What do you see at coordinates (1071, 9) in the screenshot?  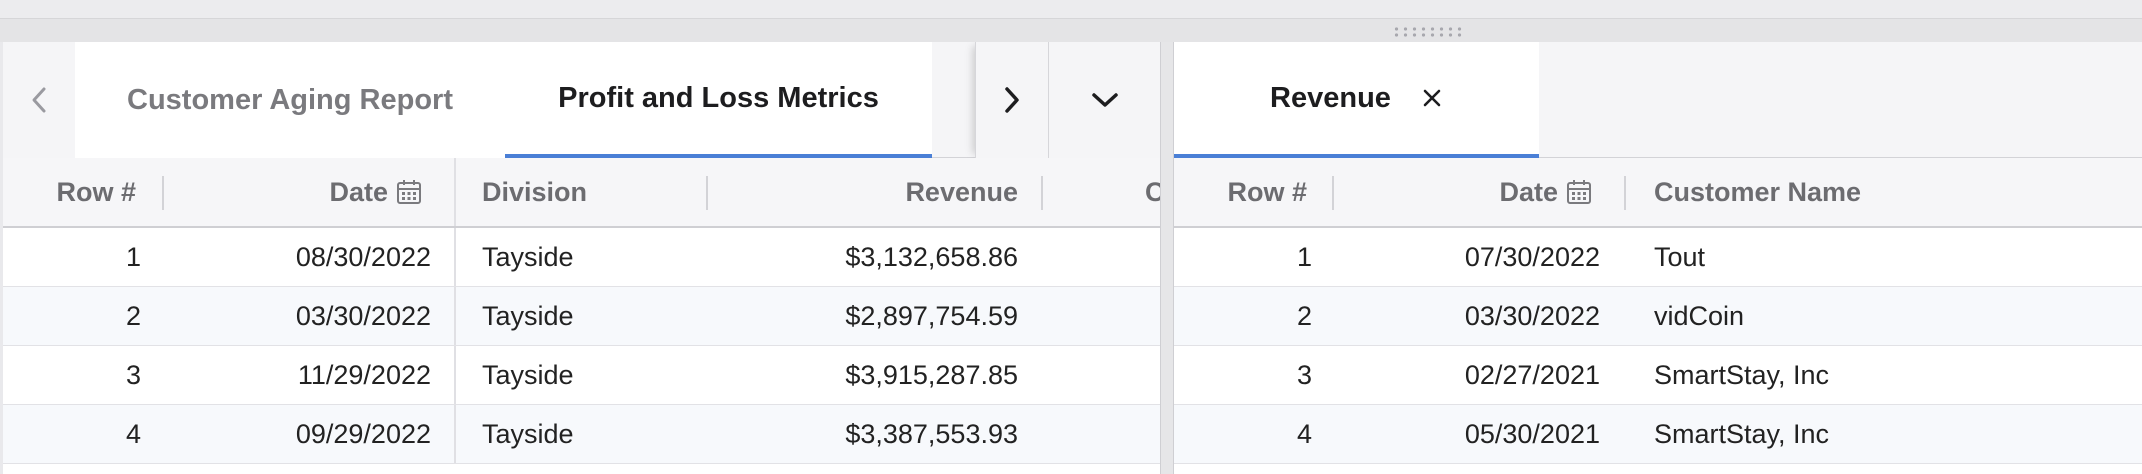 I see `top-strip` at bounding box center [1071, 9].